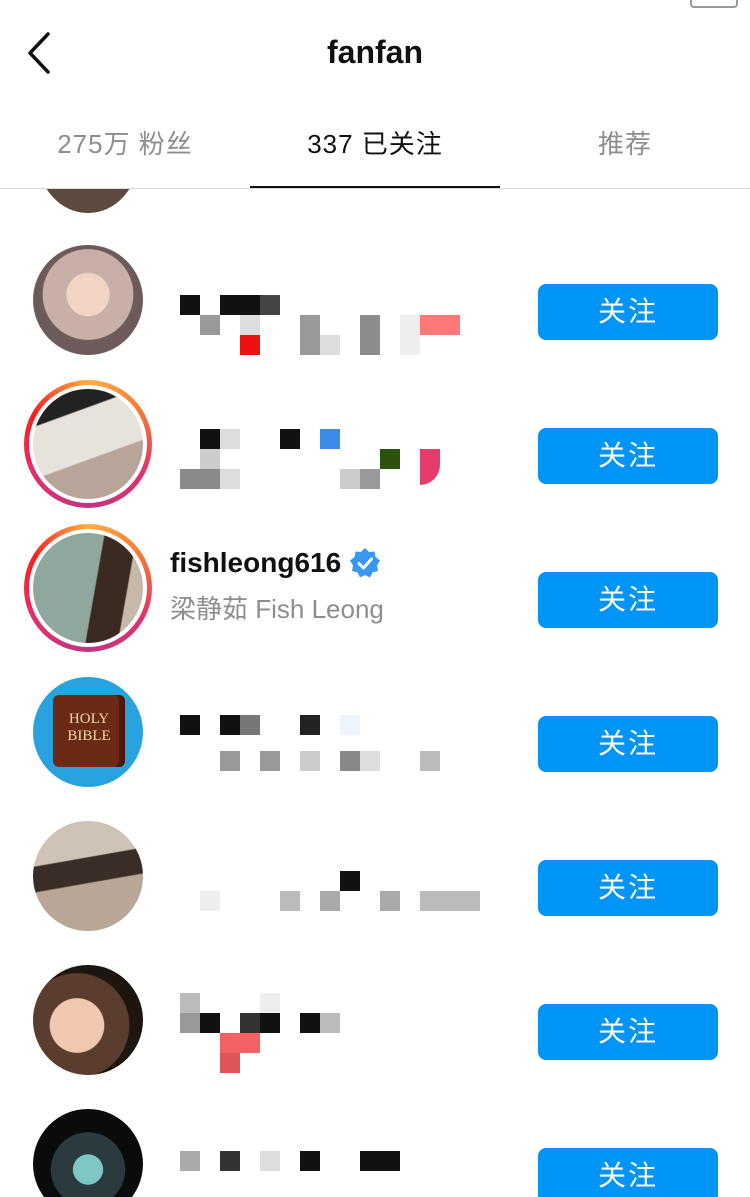  I want to click on tab-suggested: 推荐, so click(625, 144).